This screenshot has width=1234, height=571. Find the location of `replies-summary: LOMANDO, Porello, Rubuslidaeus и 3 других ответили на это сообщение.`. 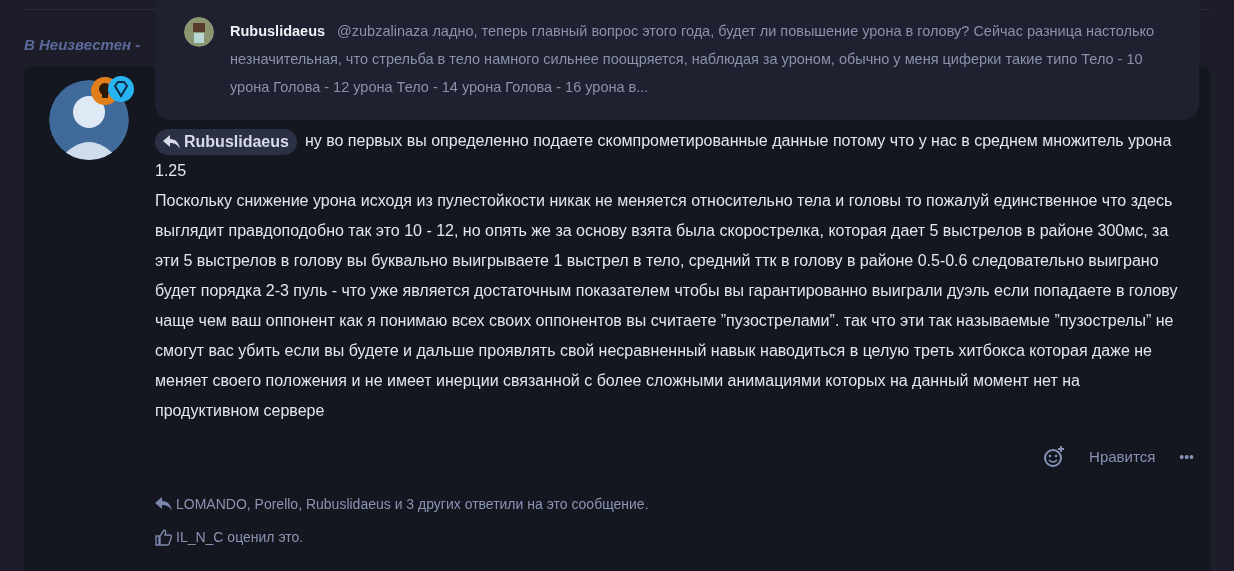

replies-summary: LOMANDO, Porello, Rubuslidaeus и 3 других ответили на это сообщение. is located at coordinates (412, 504).